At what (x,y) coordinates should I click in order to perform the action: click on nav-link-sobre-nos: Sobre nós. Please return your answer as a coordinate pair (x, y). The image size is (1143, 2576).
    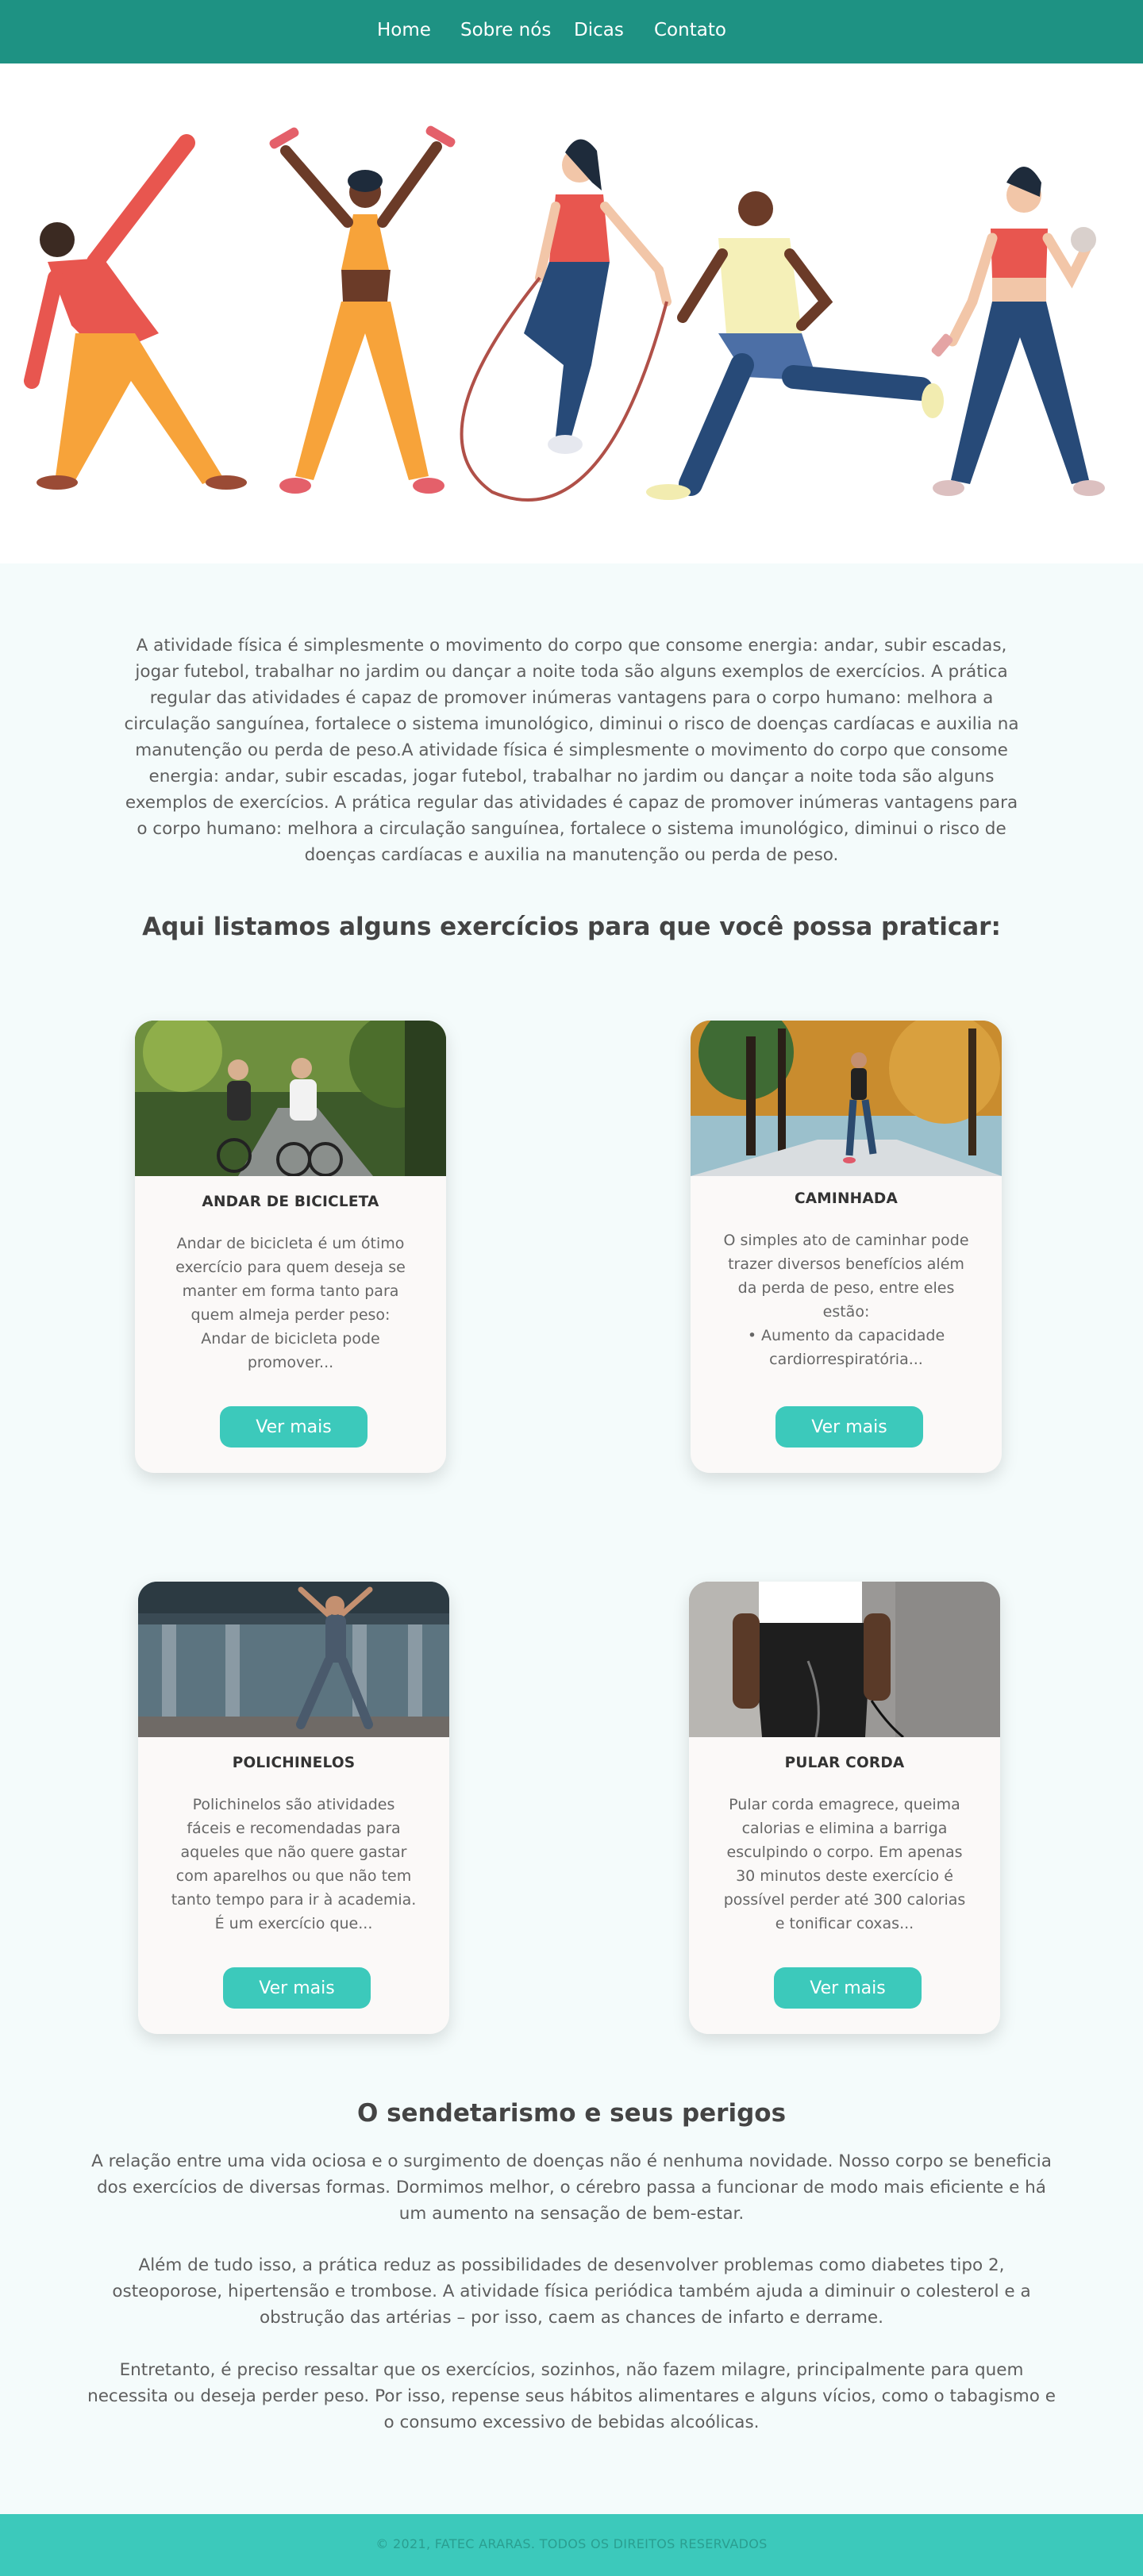
    Looking at the image, I should click on (505, 30).